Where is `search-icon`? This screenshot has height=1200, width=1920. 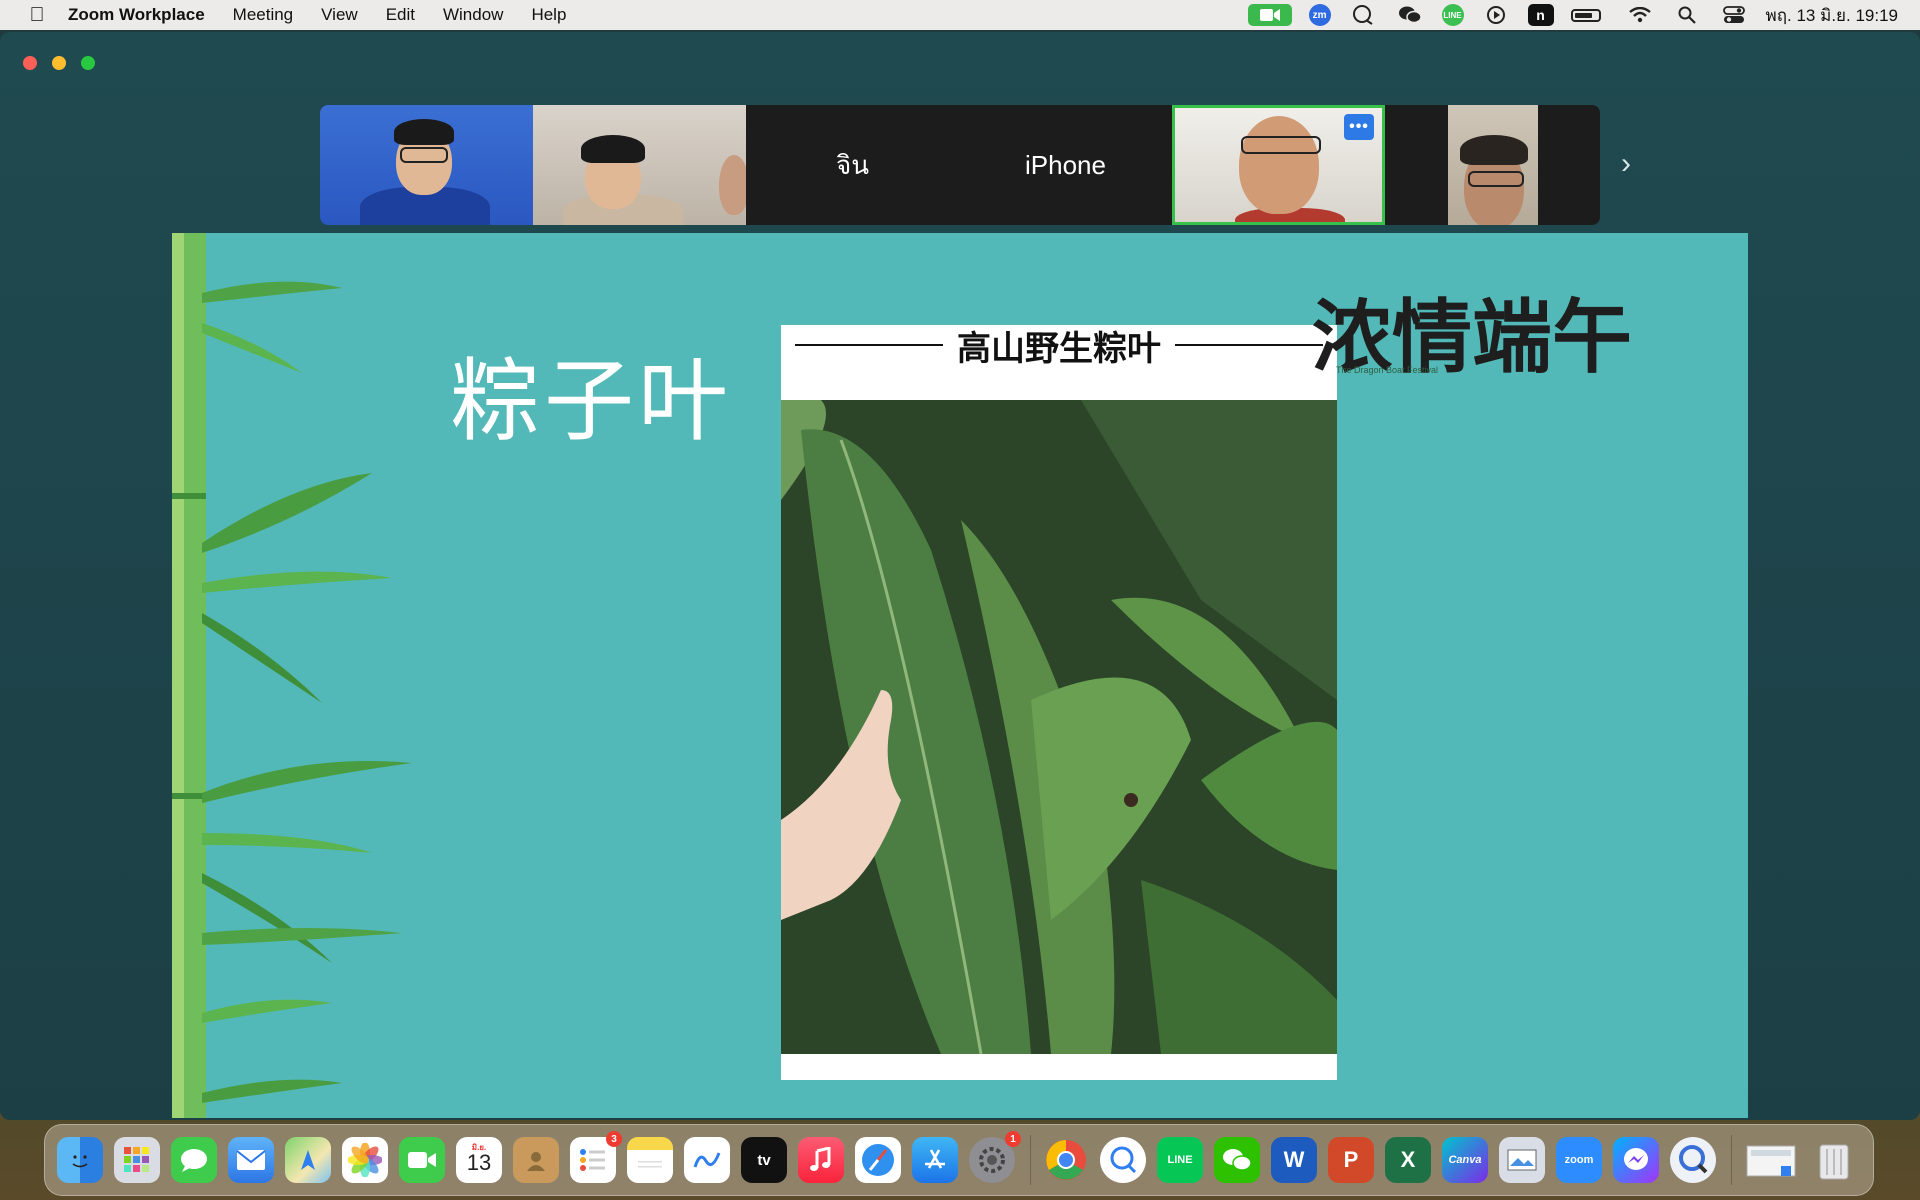 search-icon is located at coordinates (1687, 15).